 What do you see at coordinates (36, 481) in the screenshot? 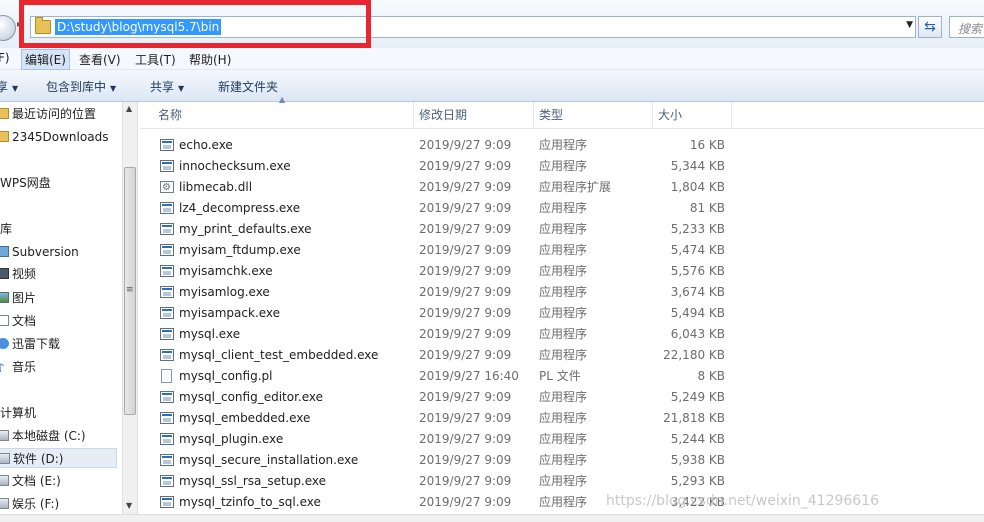
I see `nav-item-label: 文档 (E:)` at bounding box center [36, 481].